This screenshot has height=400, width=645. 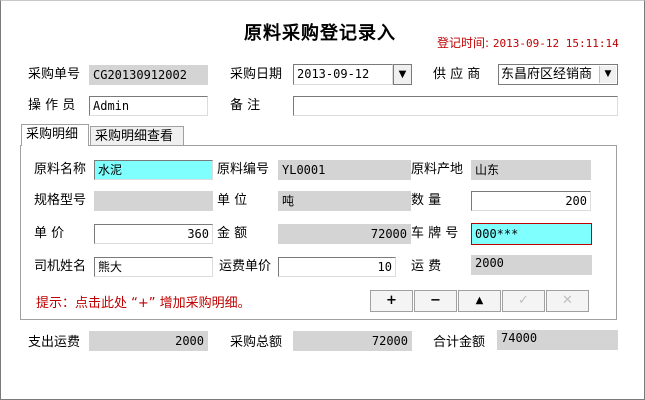 What do you see at coordinates (531, 201) in the screenshot?
I see `quantity-field: 200` at bounding box center [531, 201].